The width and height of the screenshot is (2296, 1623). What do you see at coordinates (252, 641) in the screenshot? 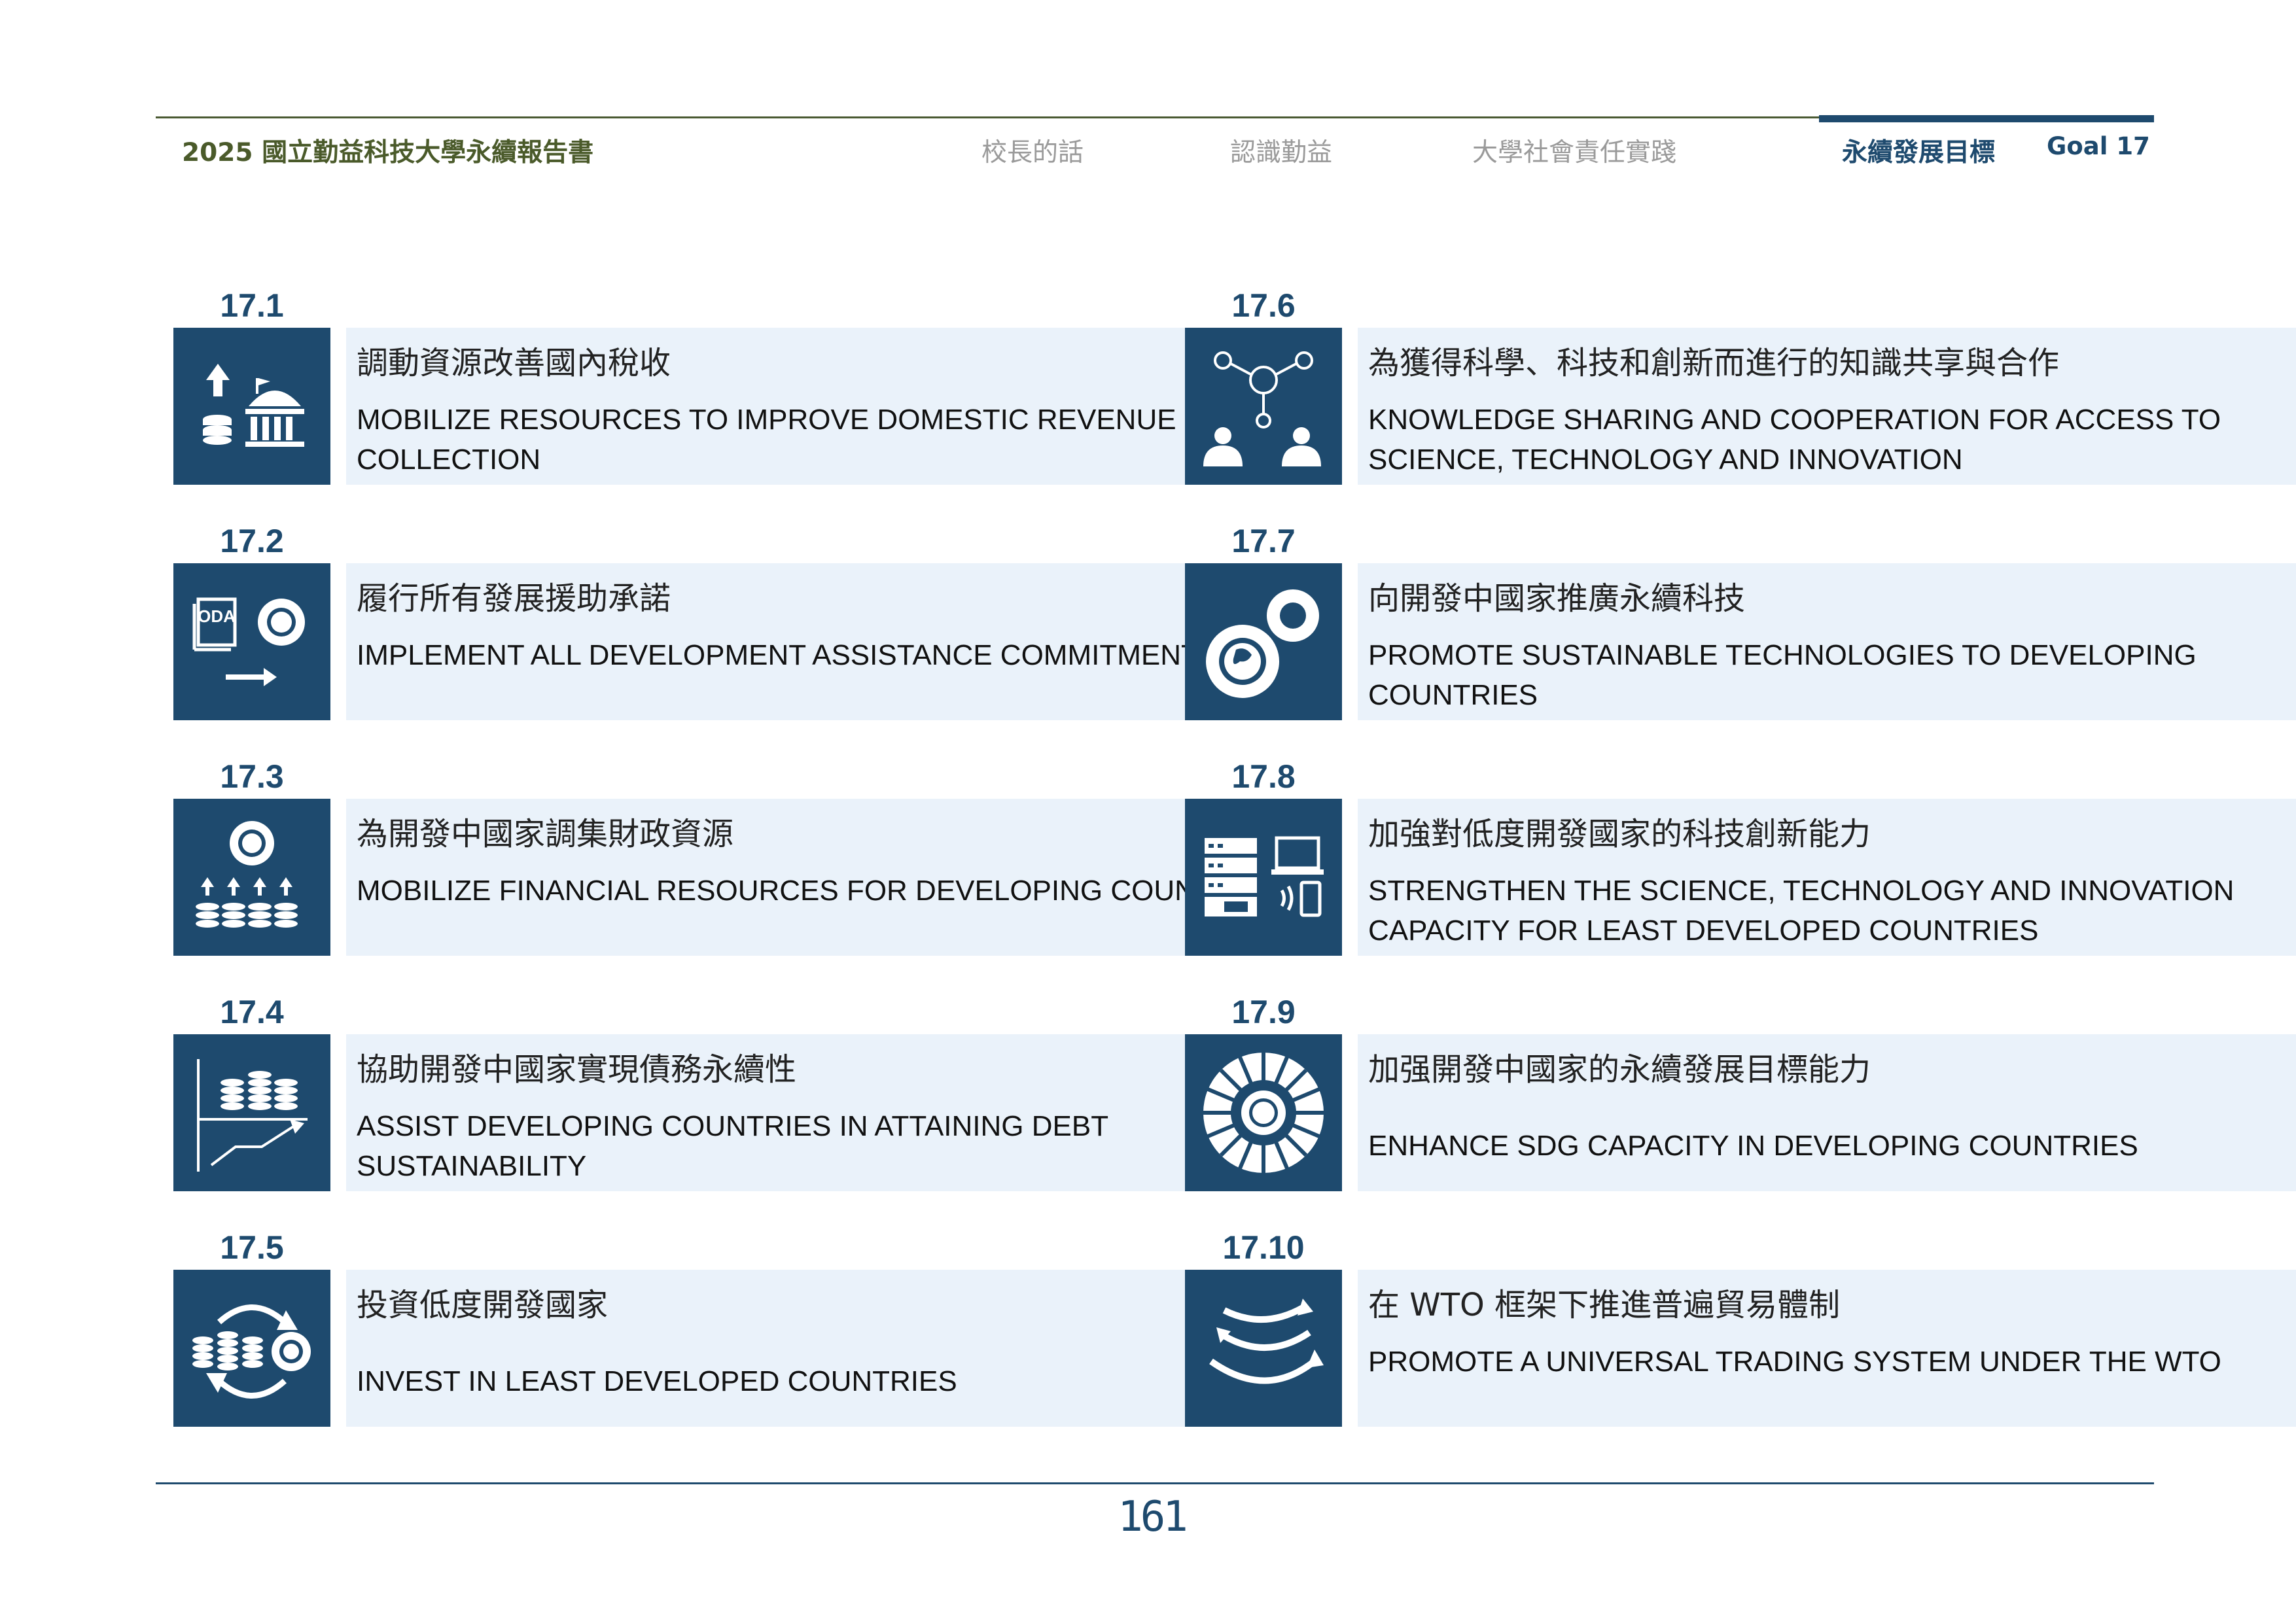
I see `oda-commitment-icon: ODA` at bounding box center [252, 641].